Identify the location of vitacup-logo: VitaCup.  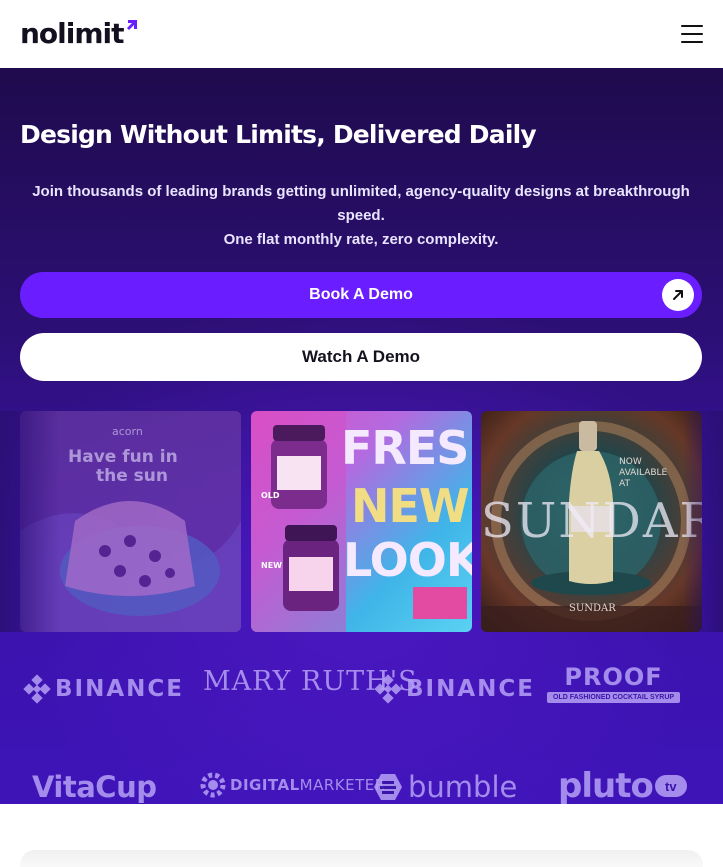
(94, 787).